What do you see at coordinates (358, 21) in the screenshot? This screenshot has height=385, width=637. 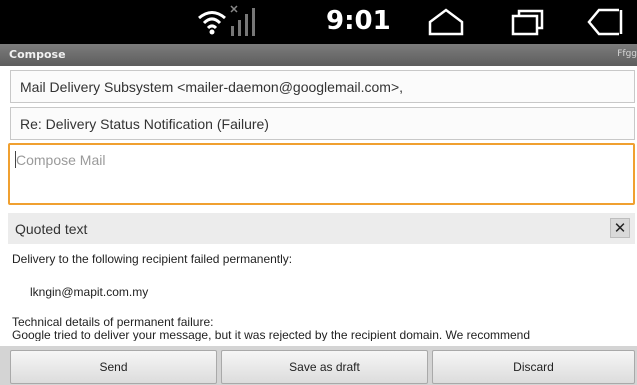 I see `status-clock: 9:01` at bounding box center [358, 21].